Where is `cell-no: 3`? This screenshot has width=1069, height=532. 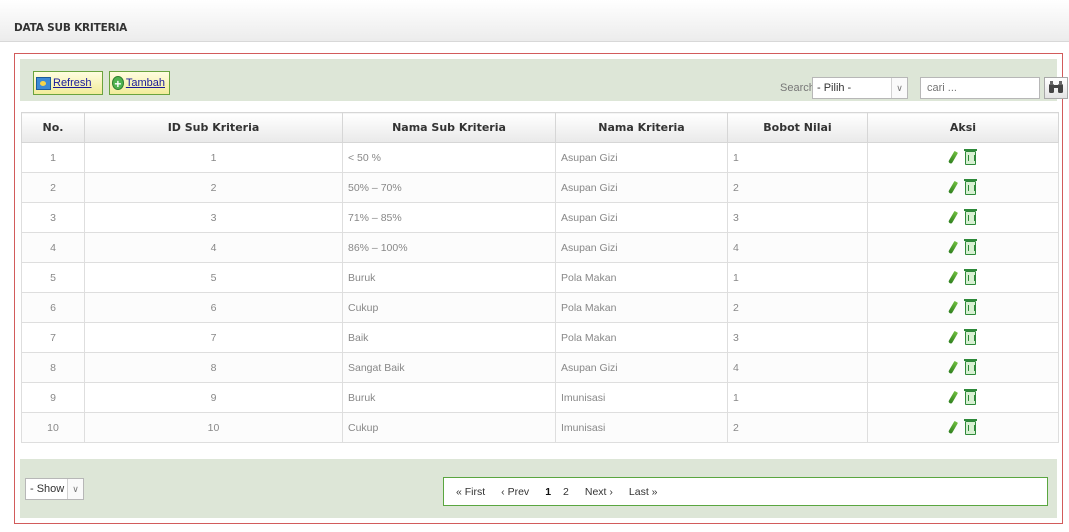 cell-no: 3 is located at coordinates (53, 217).